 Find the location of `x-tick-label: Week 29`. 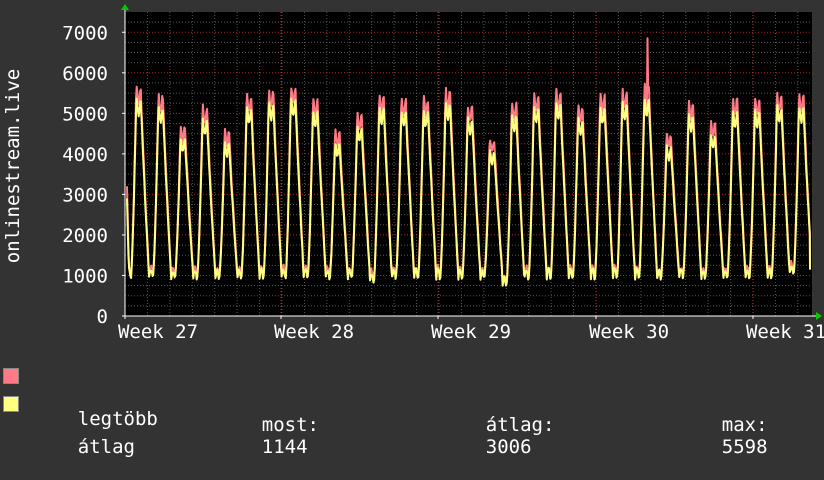

x-tick-label: Week 29 is located at coordinates (471, 332).